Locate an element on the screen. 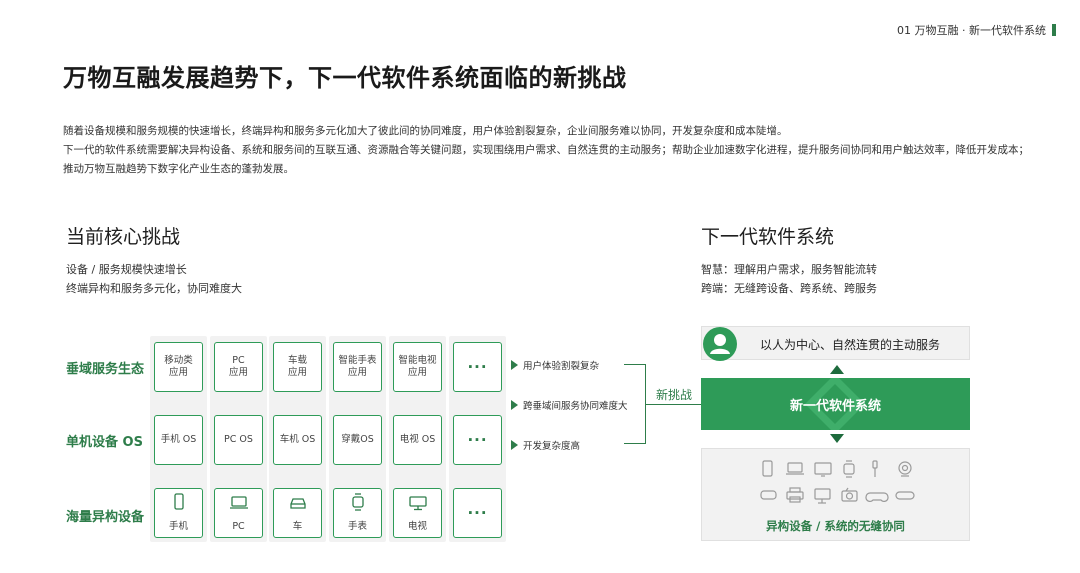  os-cell: 车机 OS is located at coordinates (297, 440).